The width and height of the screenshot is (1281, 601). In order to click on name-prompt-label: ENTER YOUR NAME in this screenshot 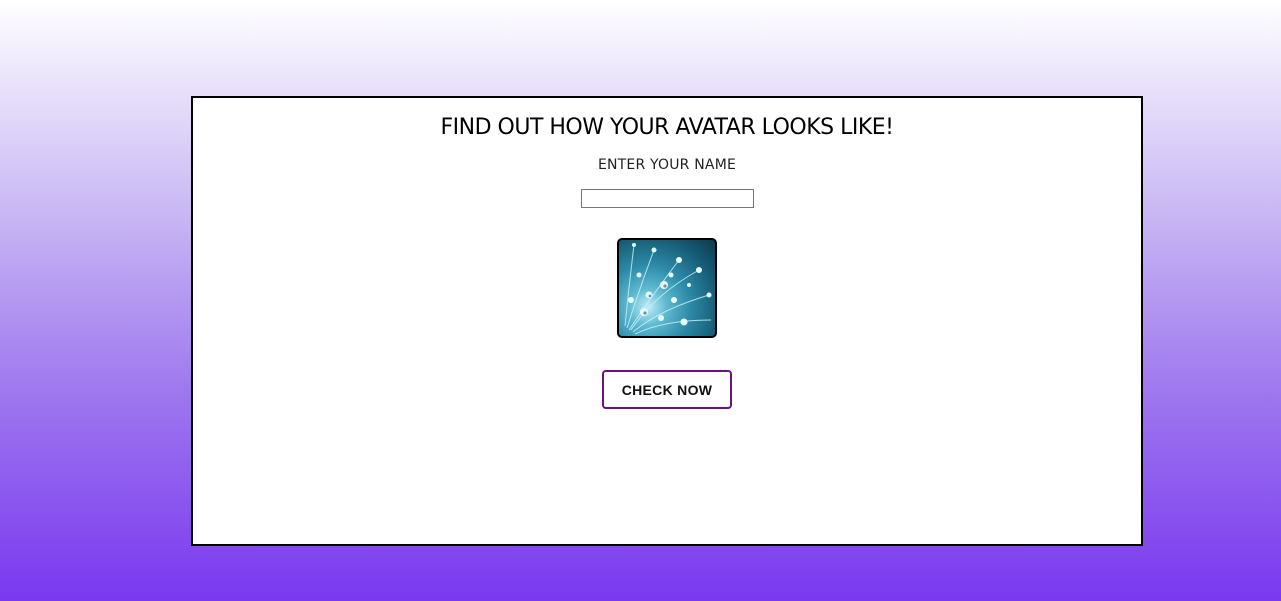, I will do `click(667, 165)`.